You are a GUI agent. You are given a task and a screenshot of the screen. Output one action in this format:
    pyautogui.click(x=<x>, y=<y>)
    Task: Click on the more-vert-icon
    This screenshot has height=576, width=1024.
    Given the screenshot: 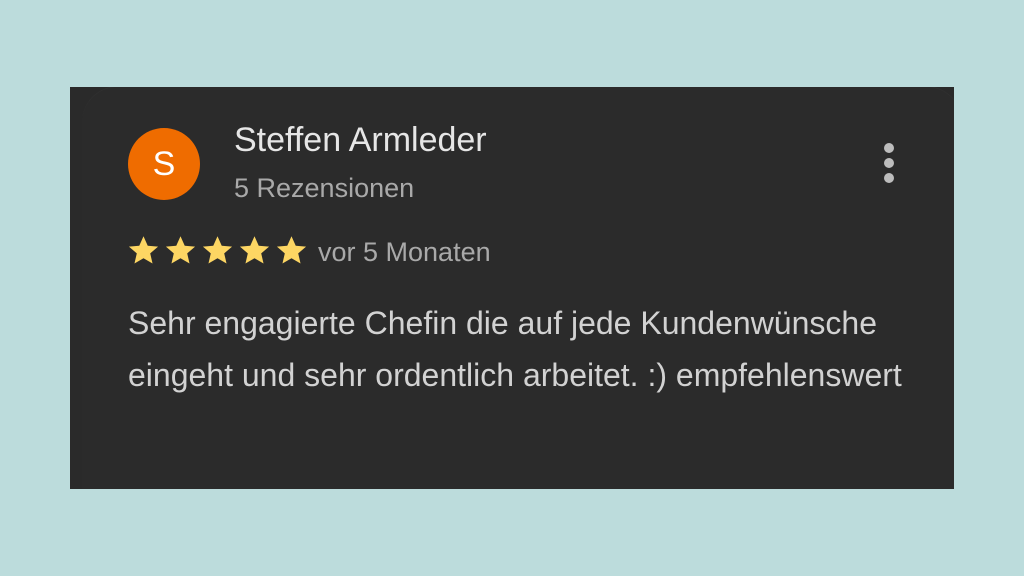 What is the action you would take?
    pyautogui.click(x=890, y=163)
    